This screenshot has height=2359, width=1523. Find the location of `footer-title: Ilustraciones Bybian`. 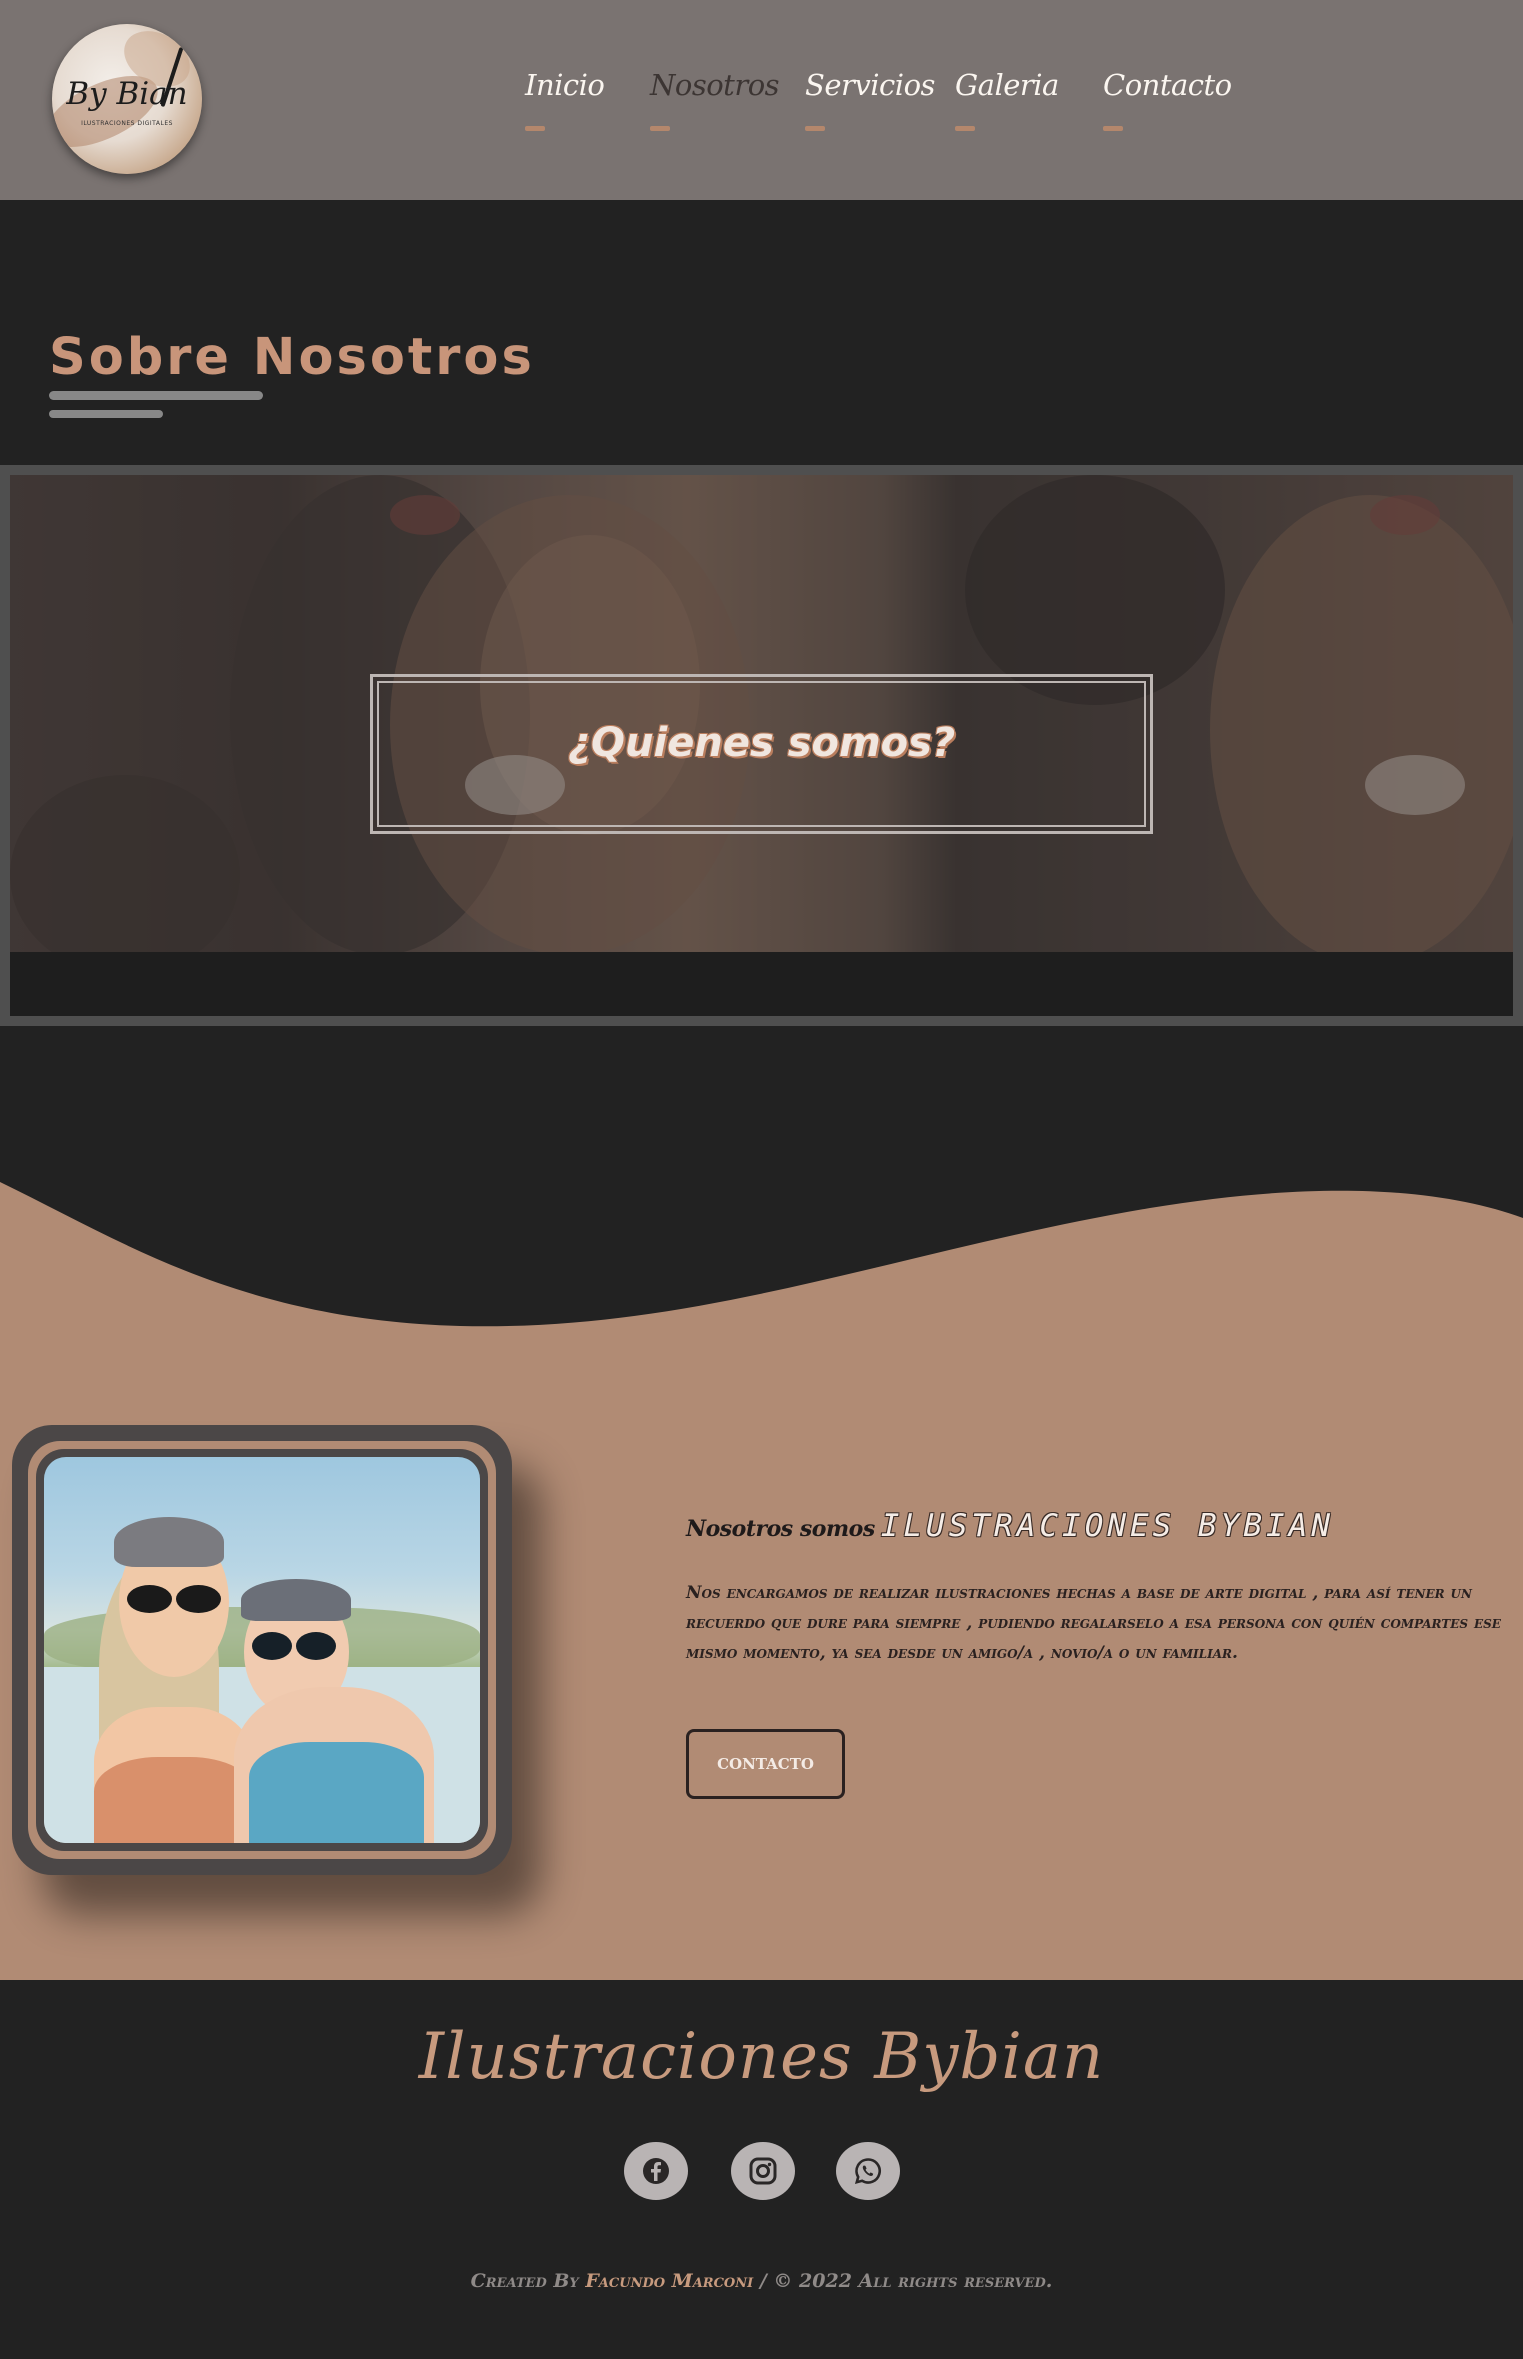

footer-title: Ilustraciones Bybian is located at coordinates (761, 2057).